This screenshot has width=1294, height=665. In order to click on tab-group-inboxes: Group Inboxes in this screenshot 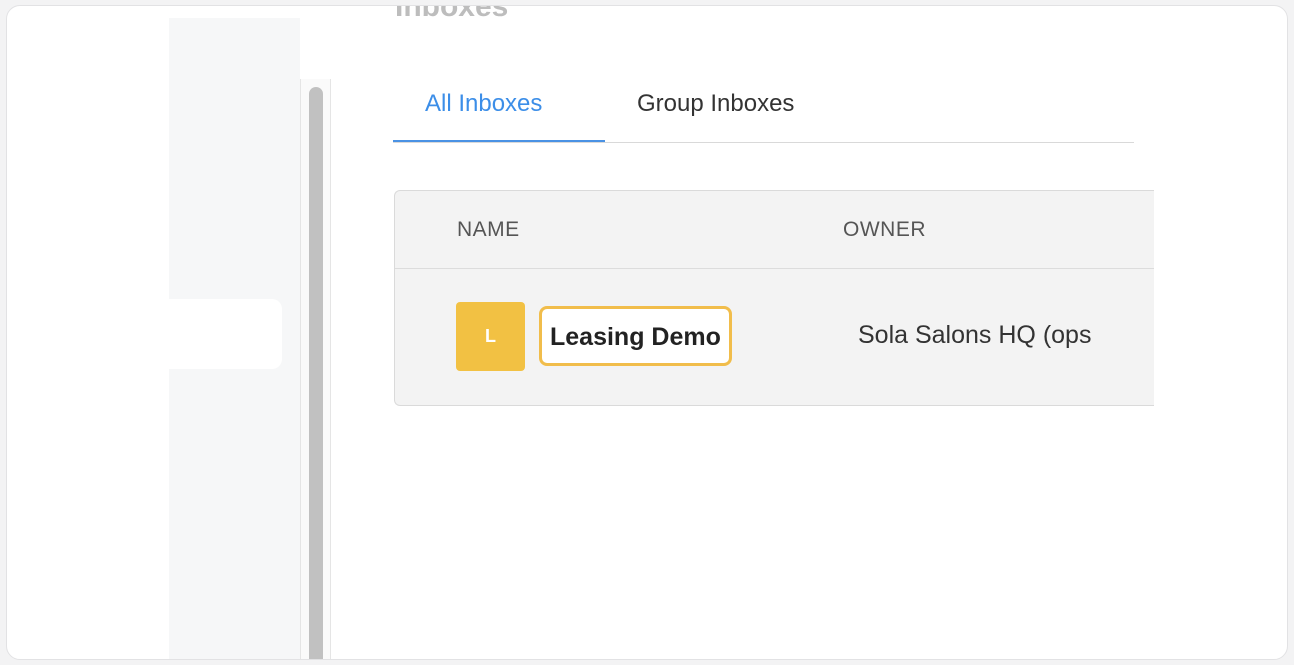, I will do `click(715, 112)`.